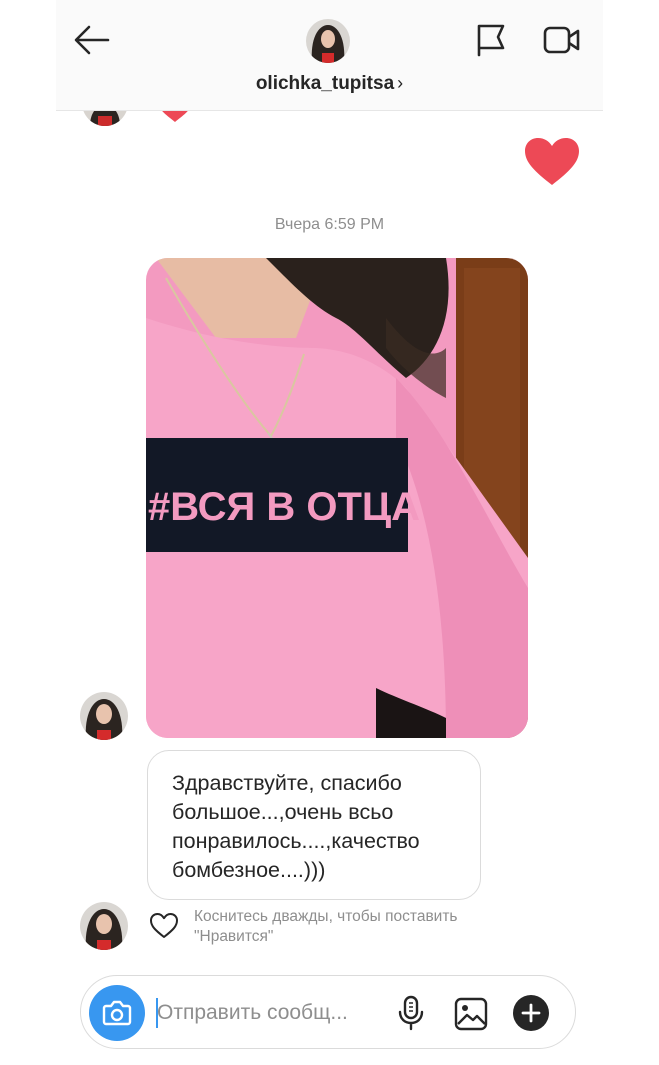 The width and height of the screenshot is (659, 1065). I want to click on back-arrow-icon, so click(92, 40).